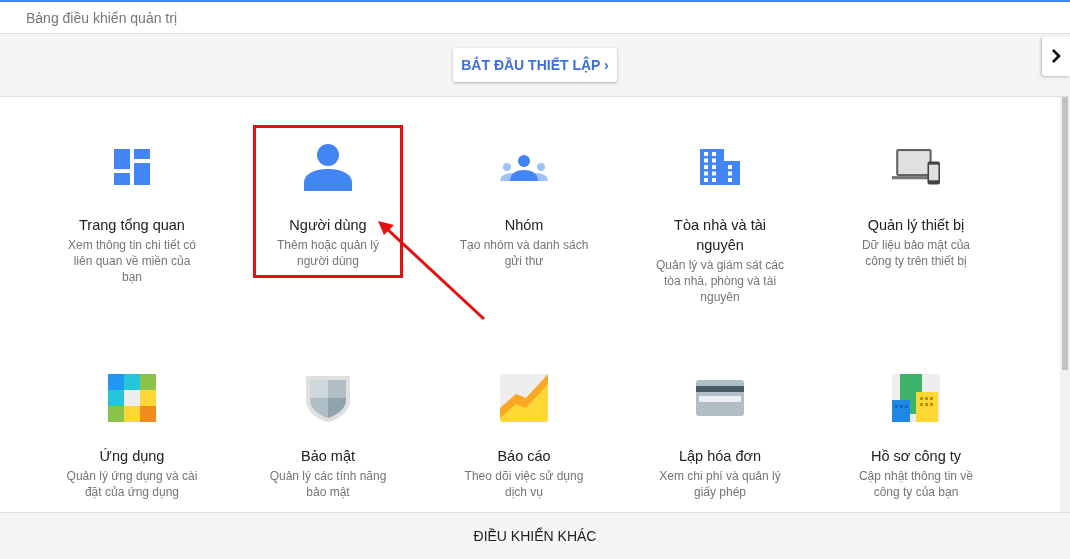 The width and height of the screenshot is (1070, 559). I want to click on admin-card: Nhóm Tạo nhóm và danh sách gửi thư, so click(524, 201).